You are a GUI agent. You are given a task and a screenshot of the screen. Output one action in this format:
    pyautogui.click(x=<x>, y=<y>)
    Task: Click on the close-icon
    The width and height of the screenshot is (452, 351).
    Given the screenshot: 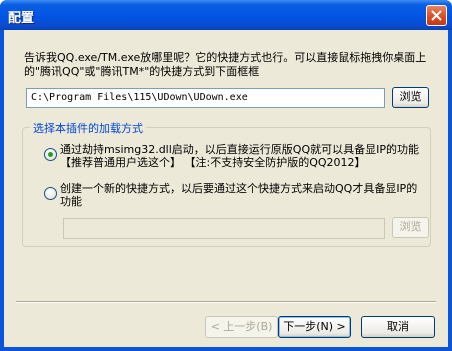 What is the action you would take?
    pyautogui.click(x=436, y=15)
    